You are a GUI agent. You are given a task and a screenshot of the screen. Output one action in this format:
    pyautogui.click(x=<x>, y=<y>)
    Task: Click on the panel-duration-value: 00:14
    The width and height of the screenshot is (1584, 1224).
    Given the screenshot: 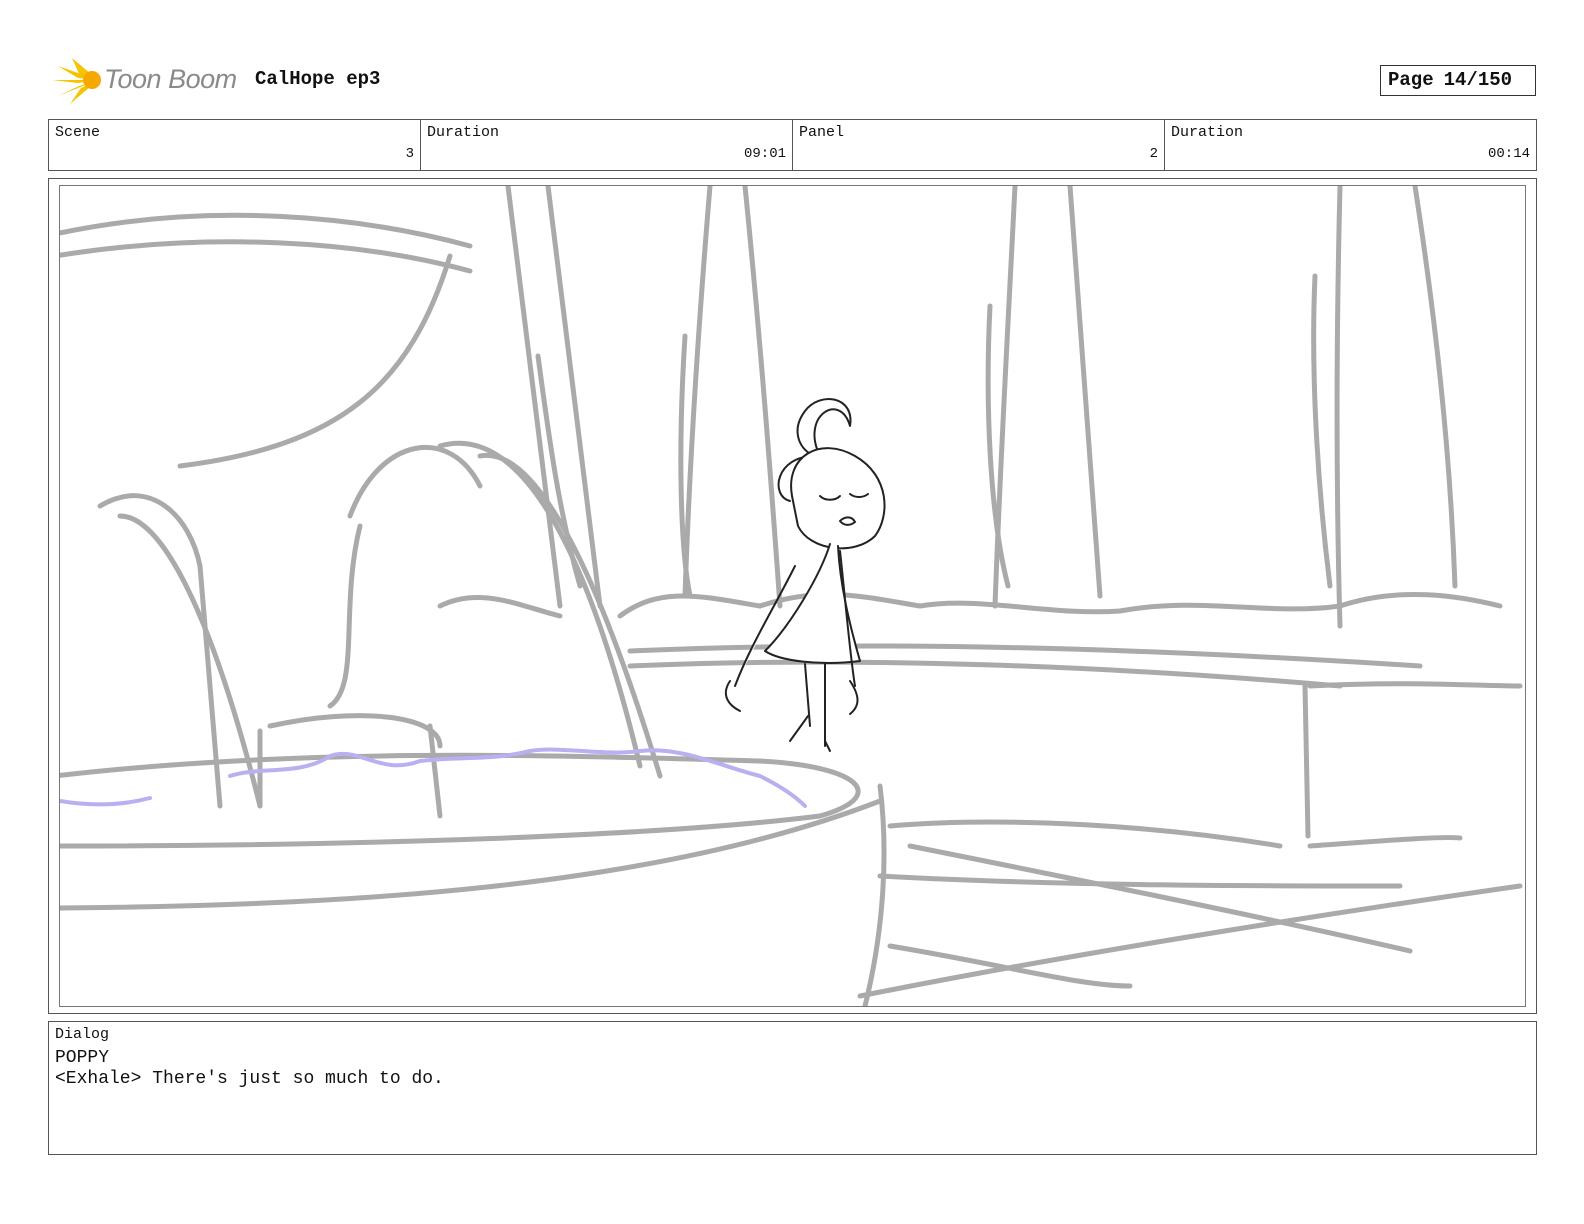 What is the action you would take?
    pyautogui.click(x=1508, y=154)
    